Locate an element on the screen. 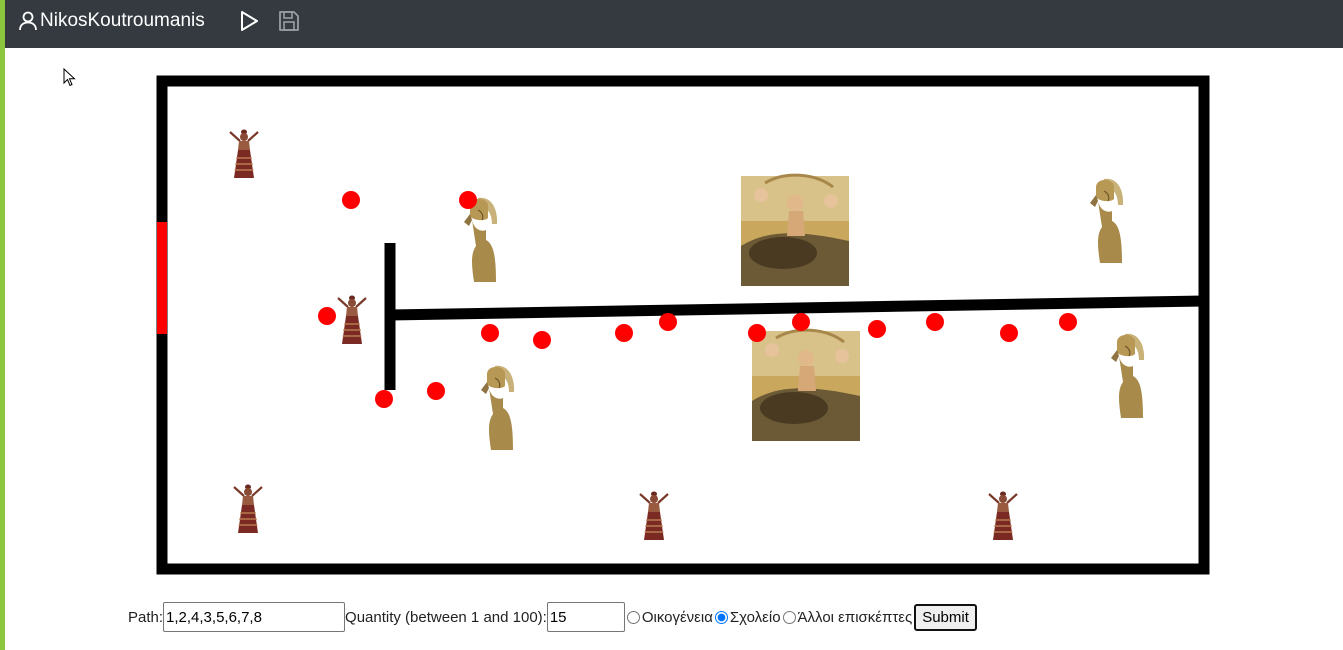 Image resolution: width=1343 pixels, height=650 pixels. radio-other-visitors is located at coordinates (789, 617).